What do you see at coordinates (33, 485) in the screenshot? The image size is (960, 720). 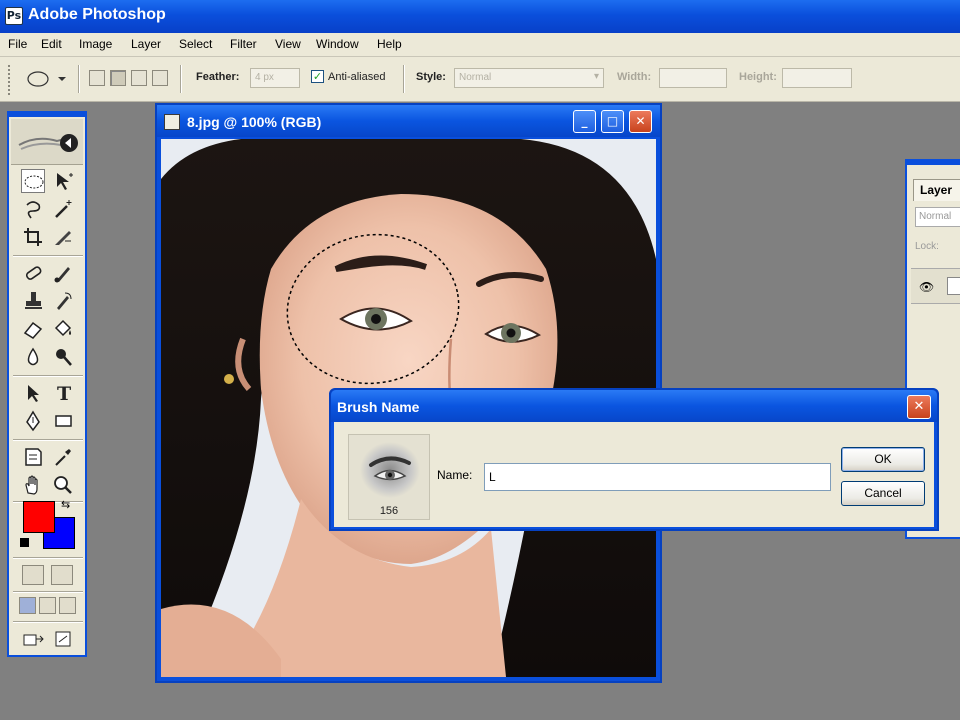 I see `hand-tool` at bounding box center [33, 485].